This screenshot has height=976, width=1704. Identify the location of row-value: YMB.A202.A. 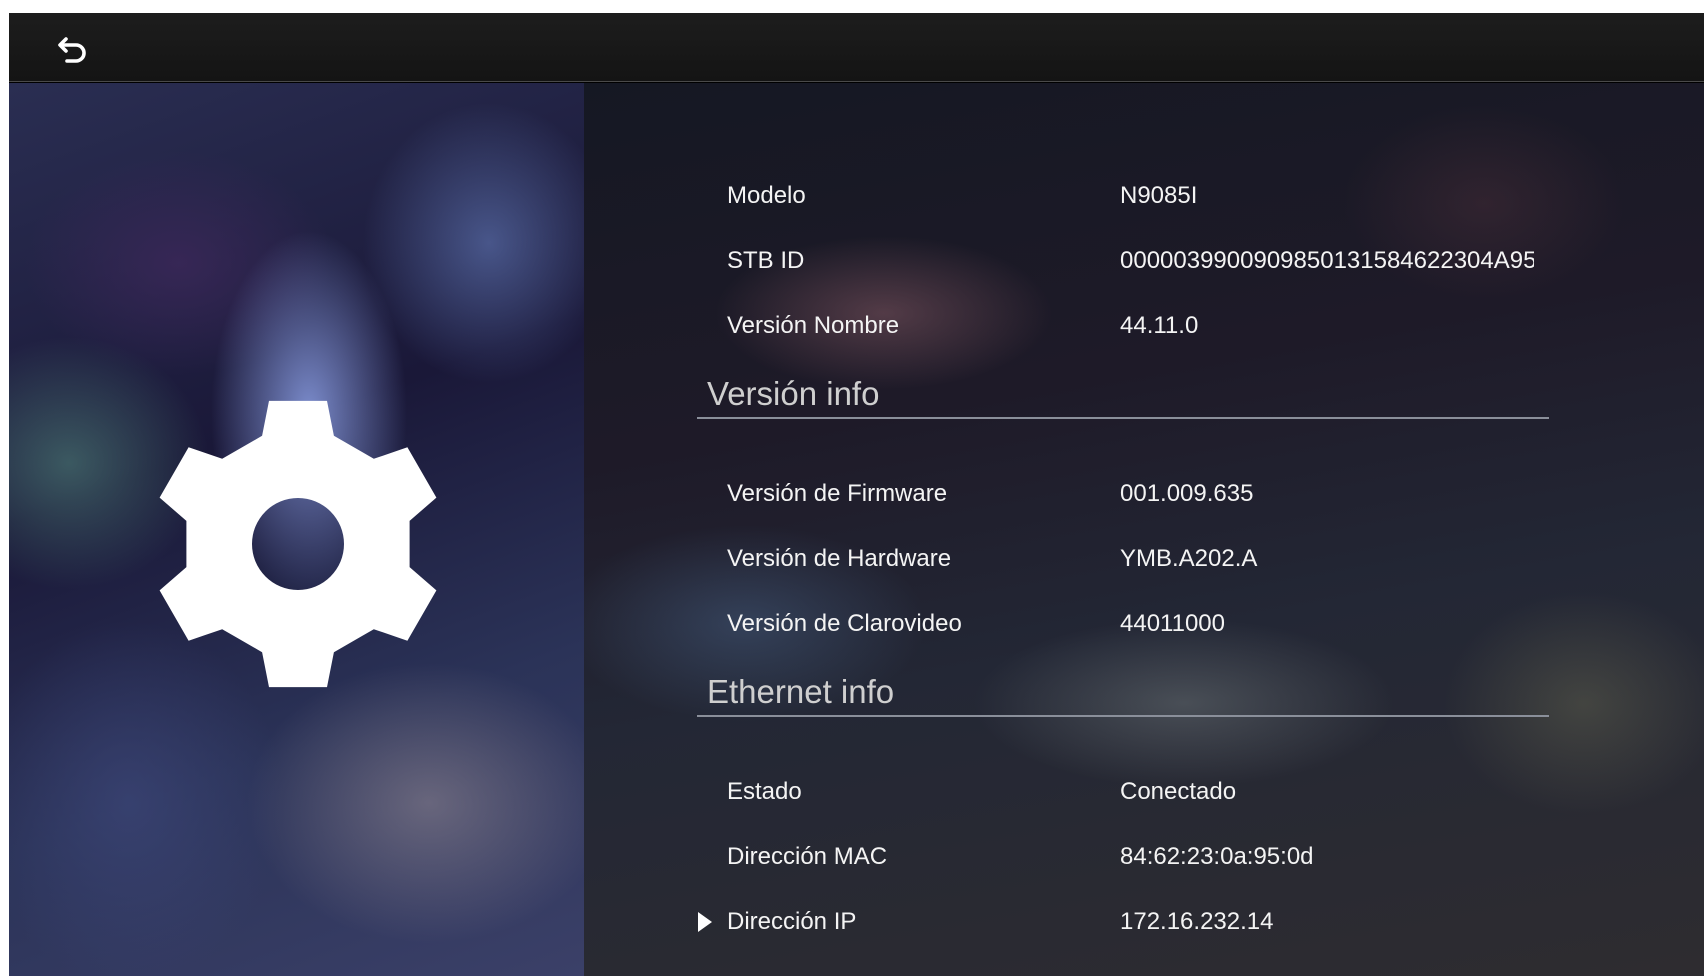
(1189, 558).